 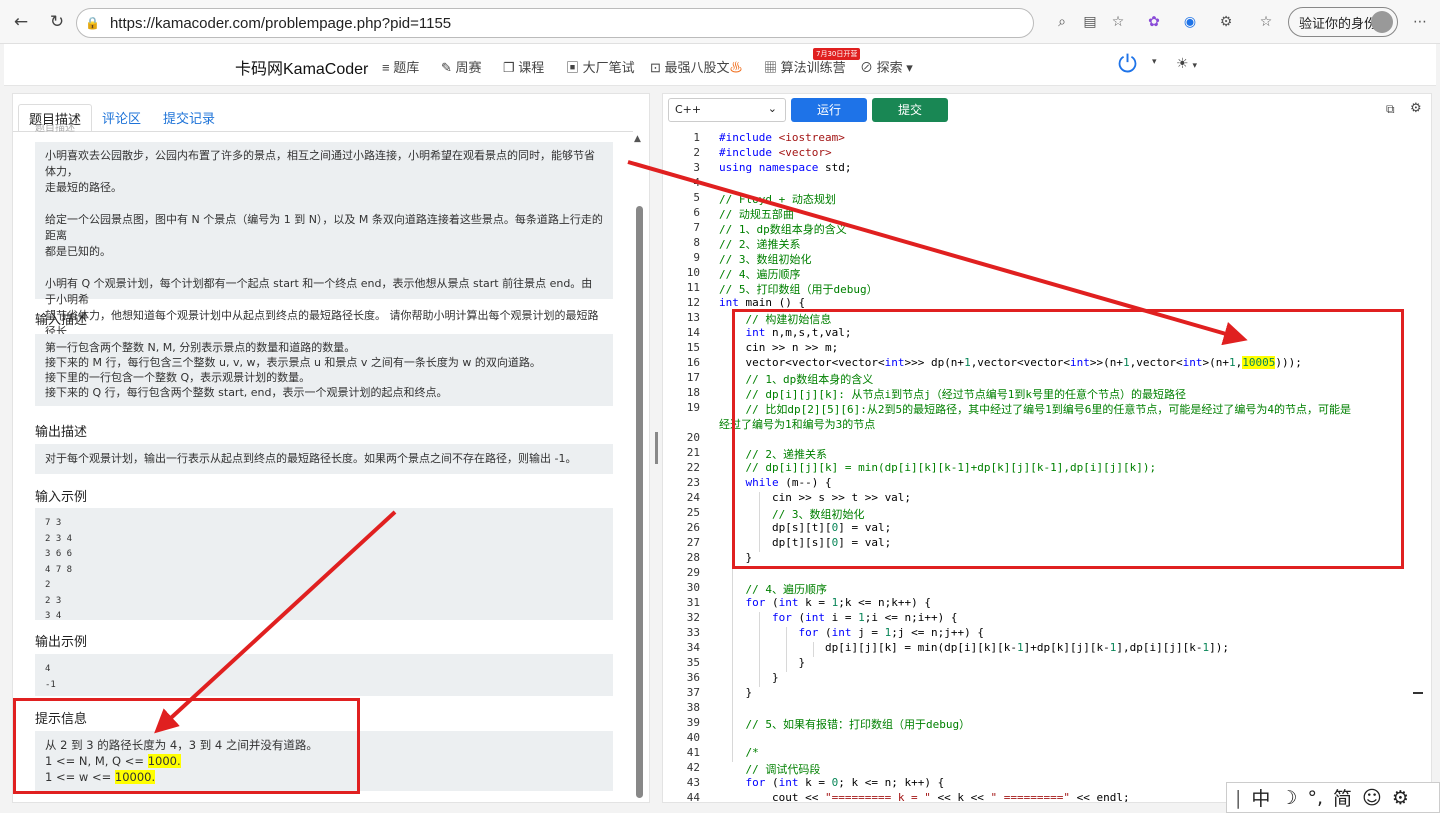 What do you see at coordinates (693, 662) in the screenshot?
I see `line-number: 35` at bounding box center [693, 662].